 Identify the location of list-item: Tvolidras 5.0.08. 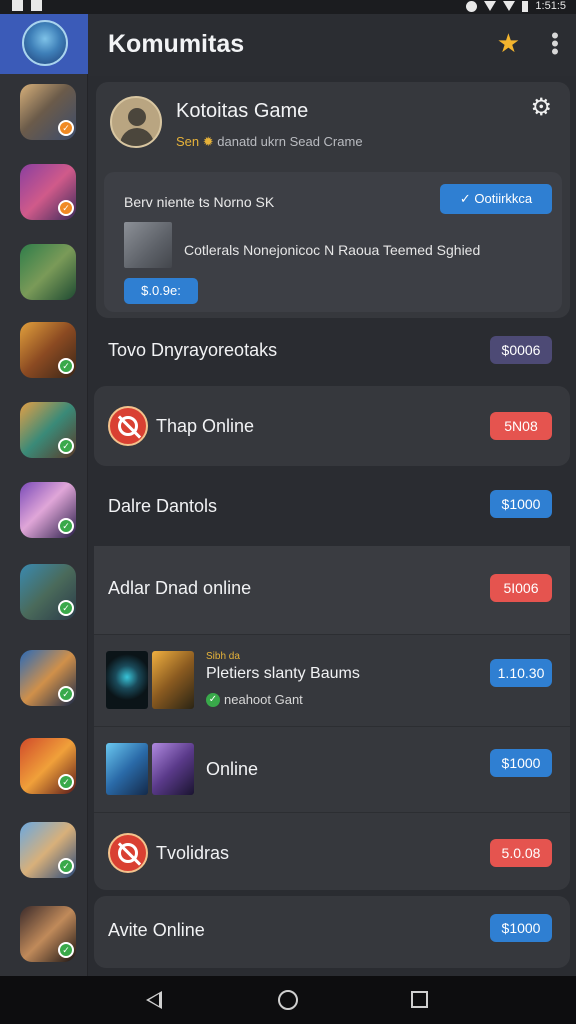
(332, 851).